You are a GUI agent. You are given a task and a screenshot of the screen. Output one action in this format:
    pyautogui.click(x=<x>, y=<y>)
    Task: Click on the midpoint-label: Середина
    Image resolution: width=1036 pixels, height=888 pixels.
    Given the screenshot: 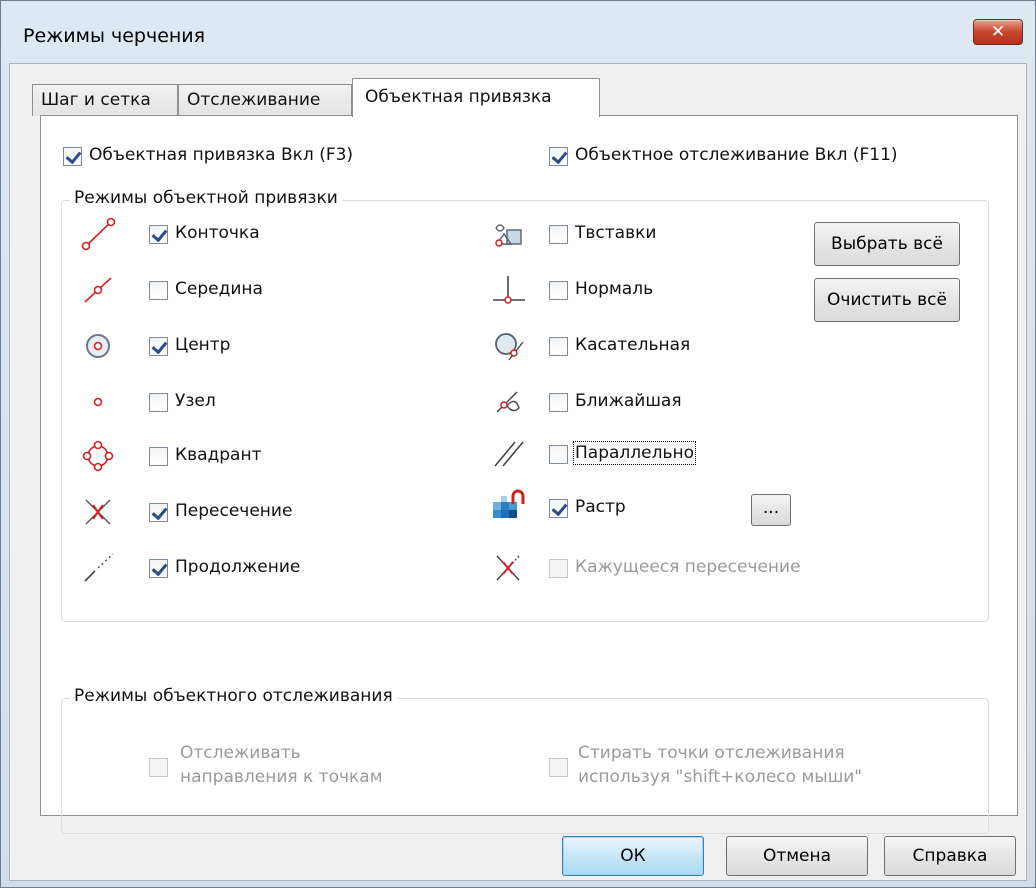 What is the action you would take?
    pyautogui.click(x=219, y=289)
    